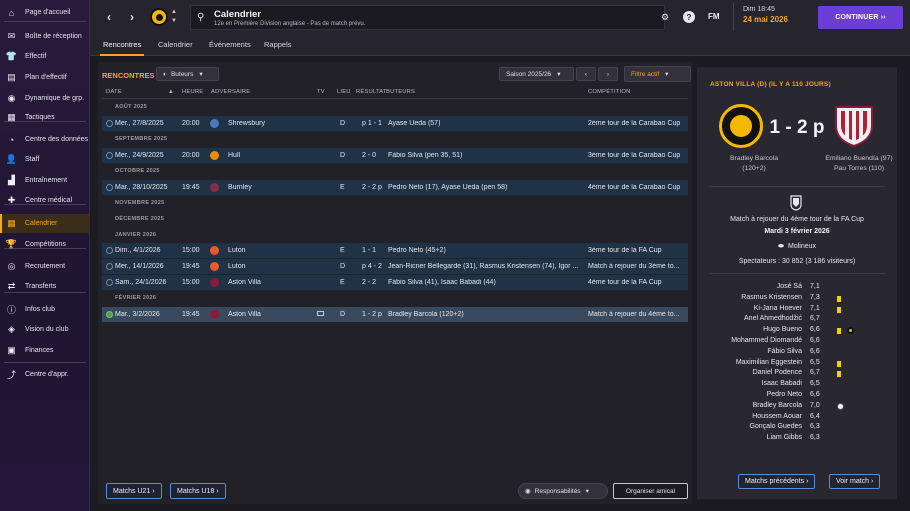 The width and height of the screenshot is (910, 511). I want to click on player-rating-row: Pedro Neto 6,6, so click(797, 396).